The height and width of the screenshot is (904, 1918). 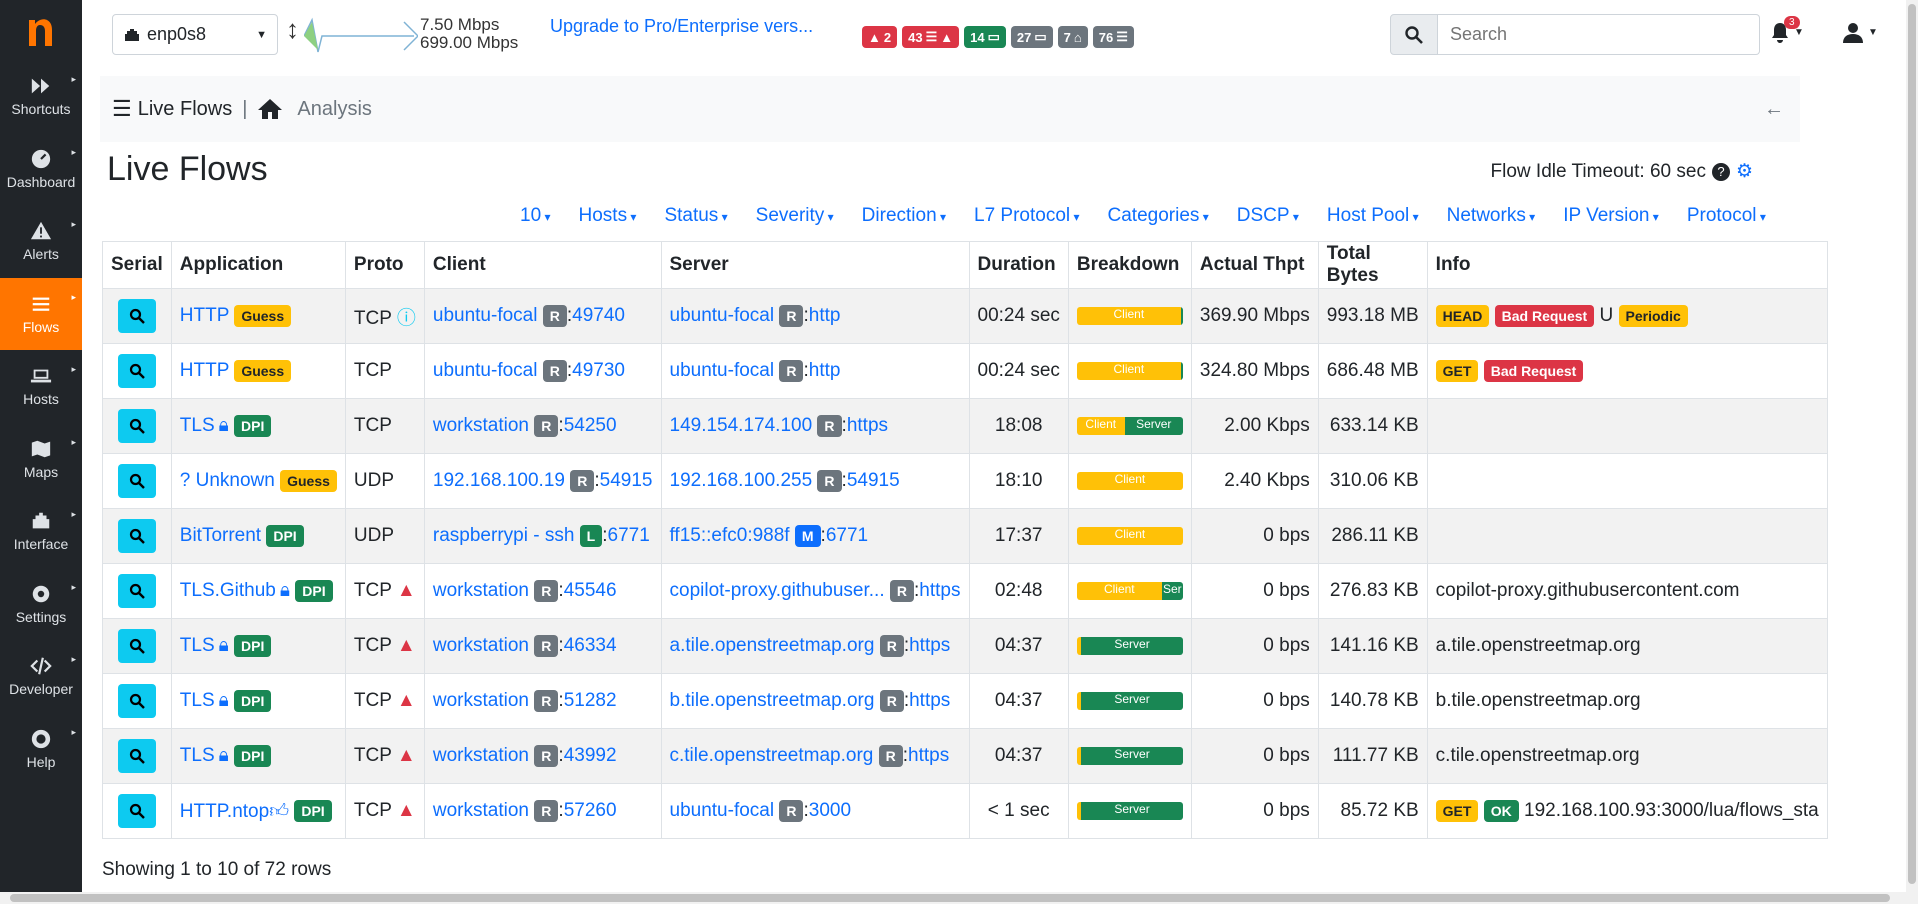 What do you see at coordinates (931, 37) in the screenshot?
I see `flow-alerts-badge: 43 ☰ ▲` at bounding box center [931, 37].